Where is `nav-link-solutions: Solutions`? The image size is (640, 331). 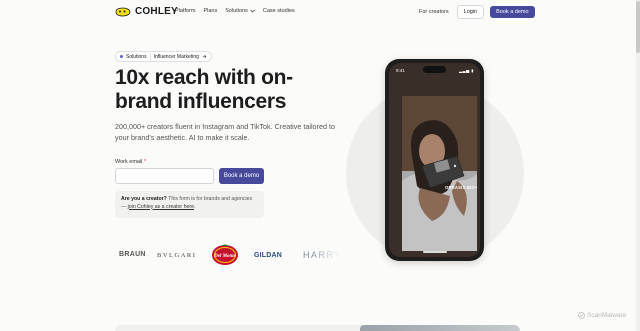
nav-link-solutions: Solutions is located at coordinates (240, 11).